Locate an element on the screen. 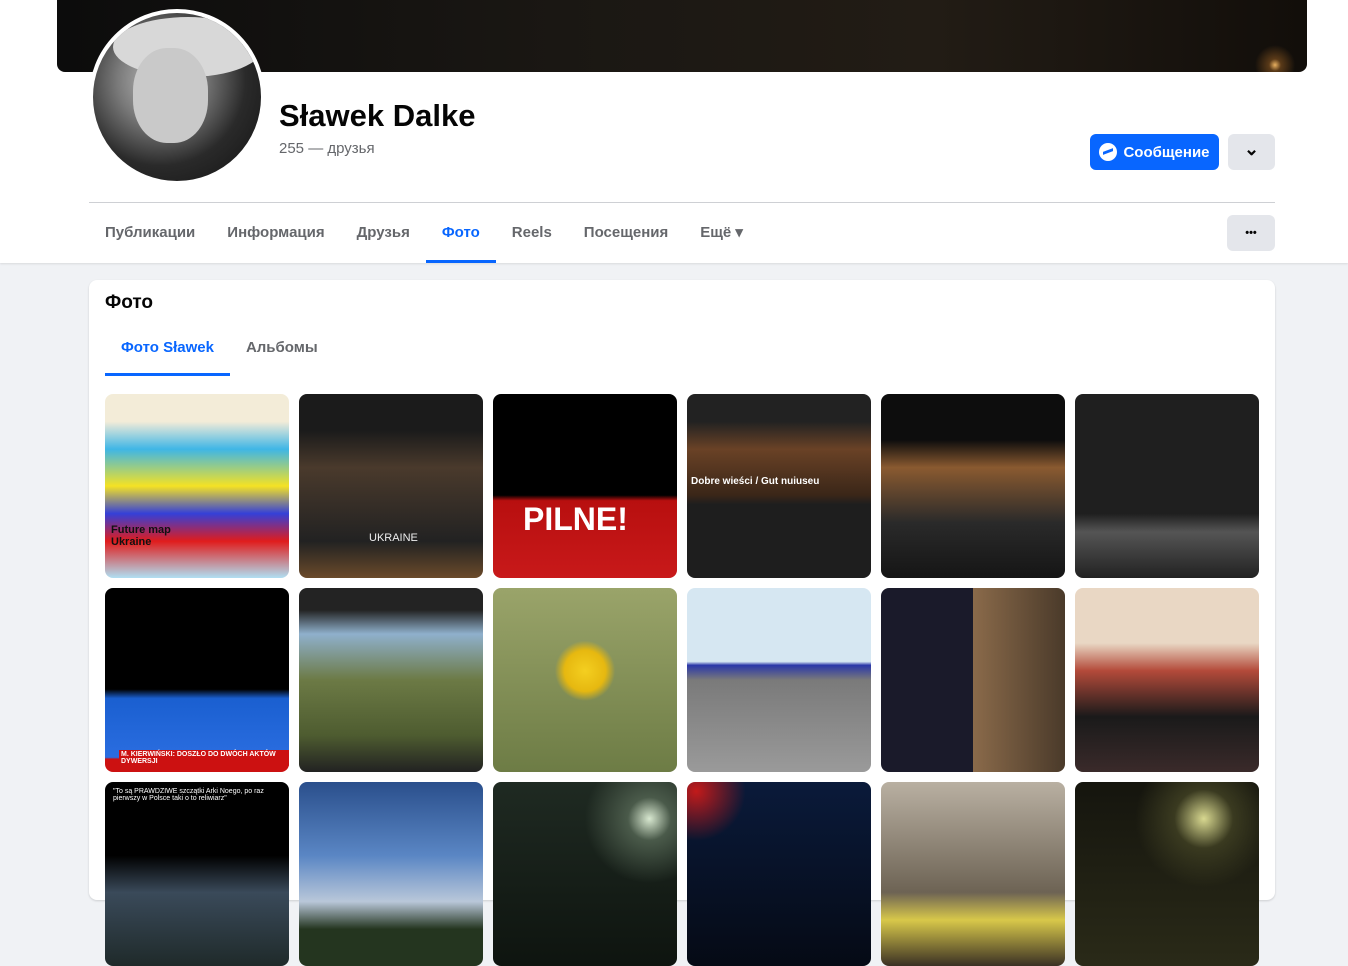  photo-thumbnail: Dobre wieści / Gut nuiuseu is located at coordinates (779, 486).